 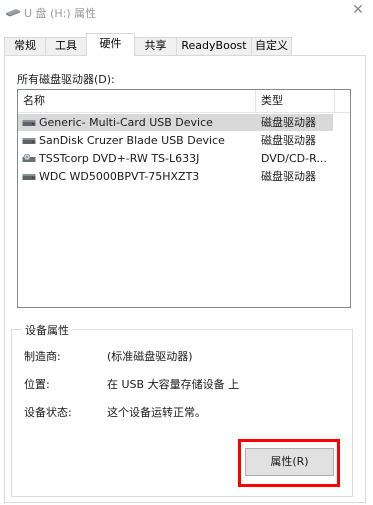 What do you see at coordinates (66, 46) in the screenshot?
I see `tab-tools: 工具` at bounding box center [66, 46].